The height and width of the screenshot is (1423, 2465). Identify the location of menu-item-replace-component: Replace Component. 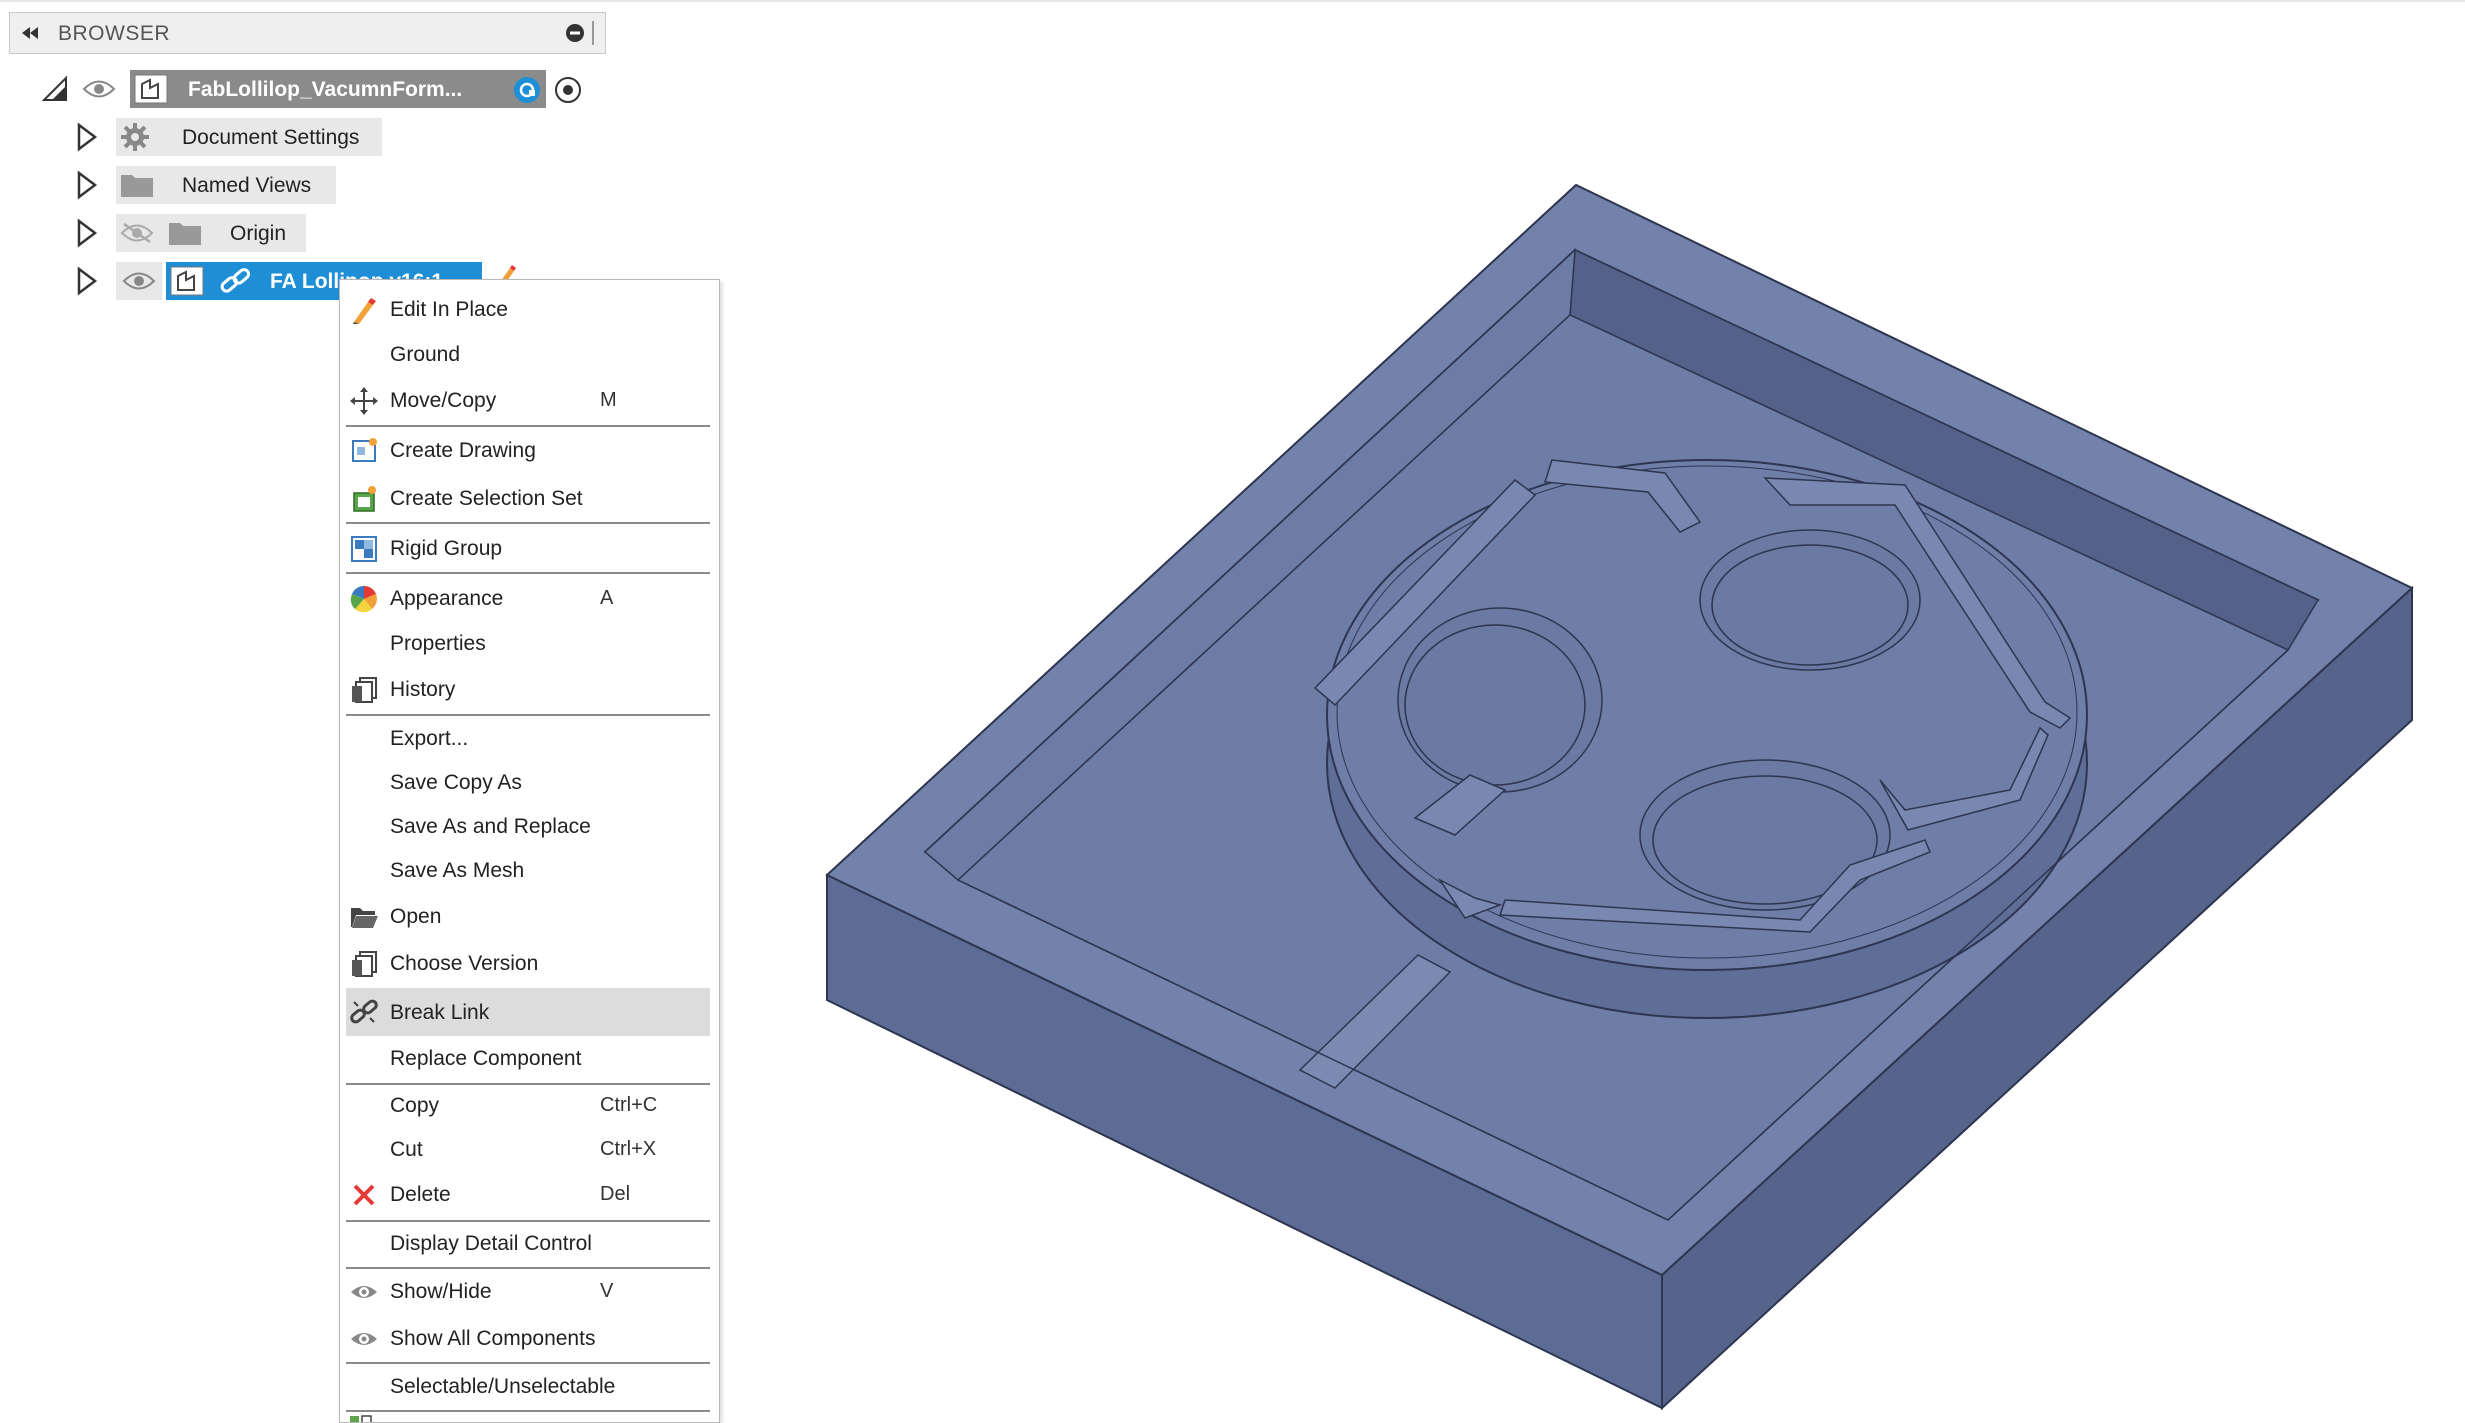
(528, 1058).